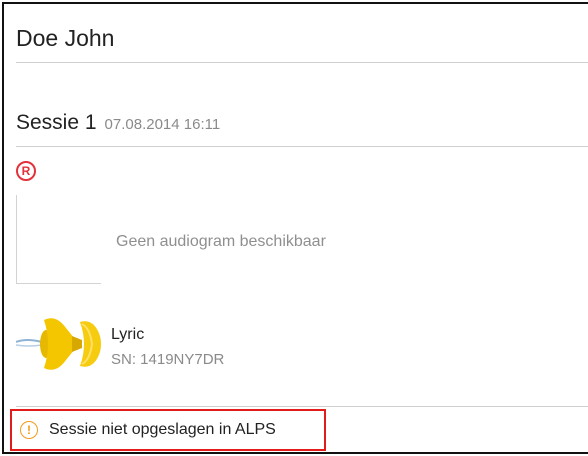 The image size is (588, 456). I want to click on patient-name: Doe John, so click(65, 38).